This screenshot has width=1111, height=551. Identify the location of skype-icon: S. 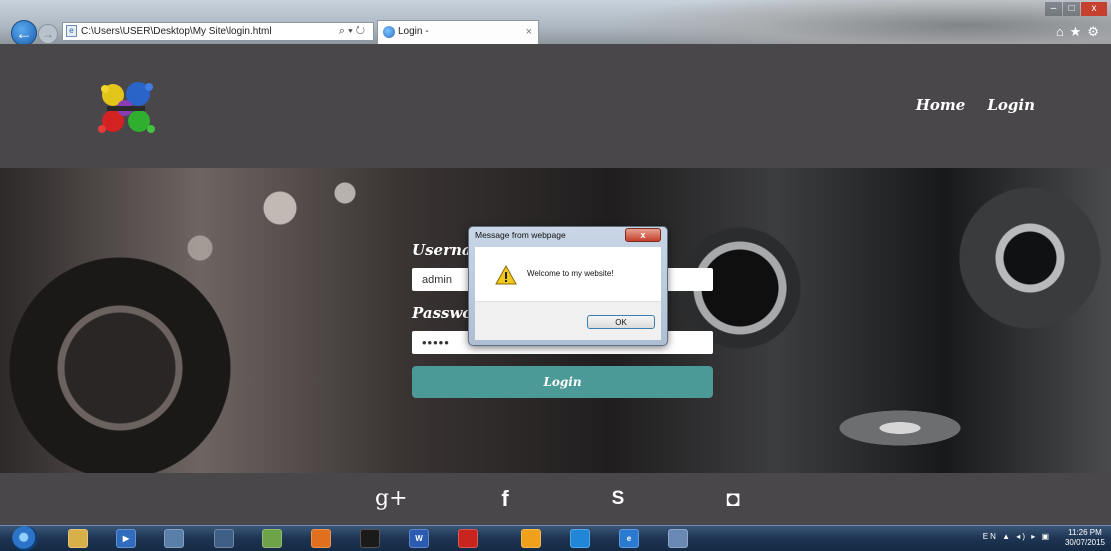
(618, 499).